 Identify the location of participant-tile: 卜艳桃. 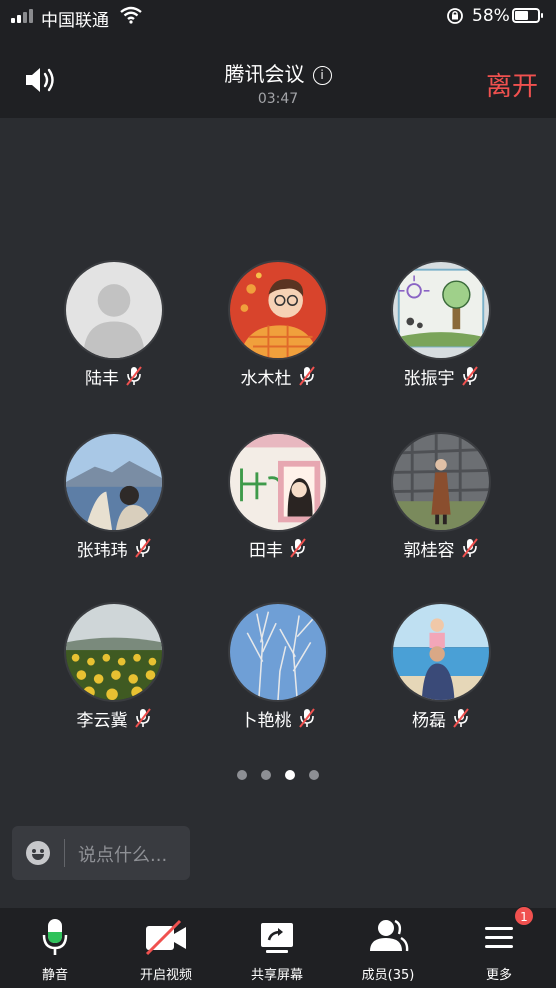
(278, 666).